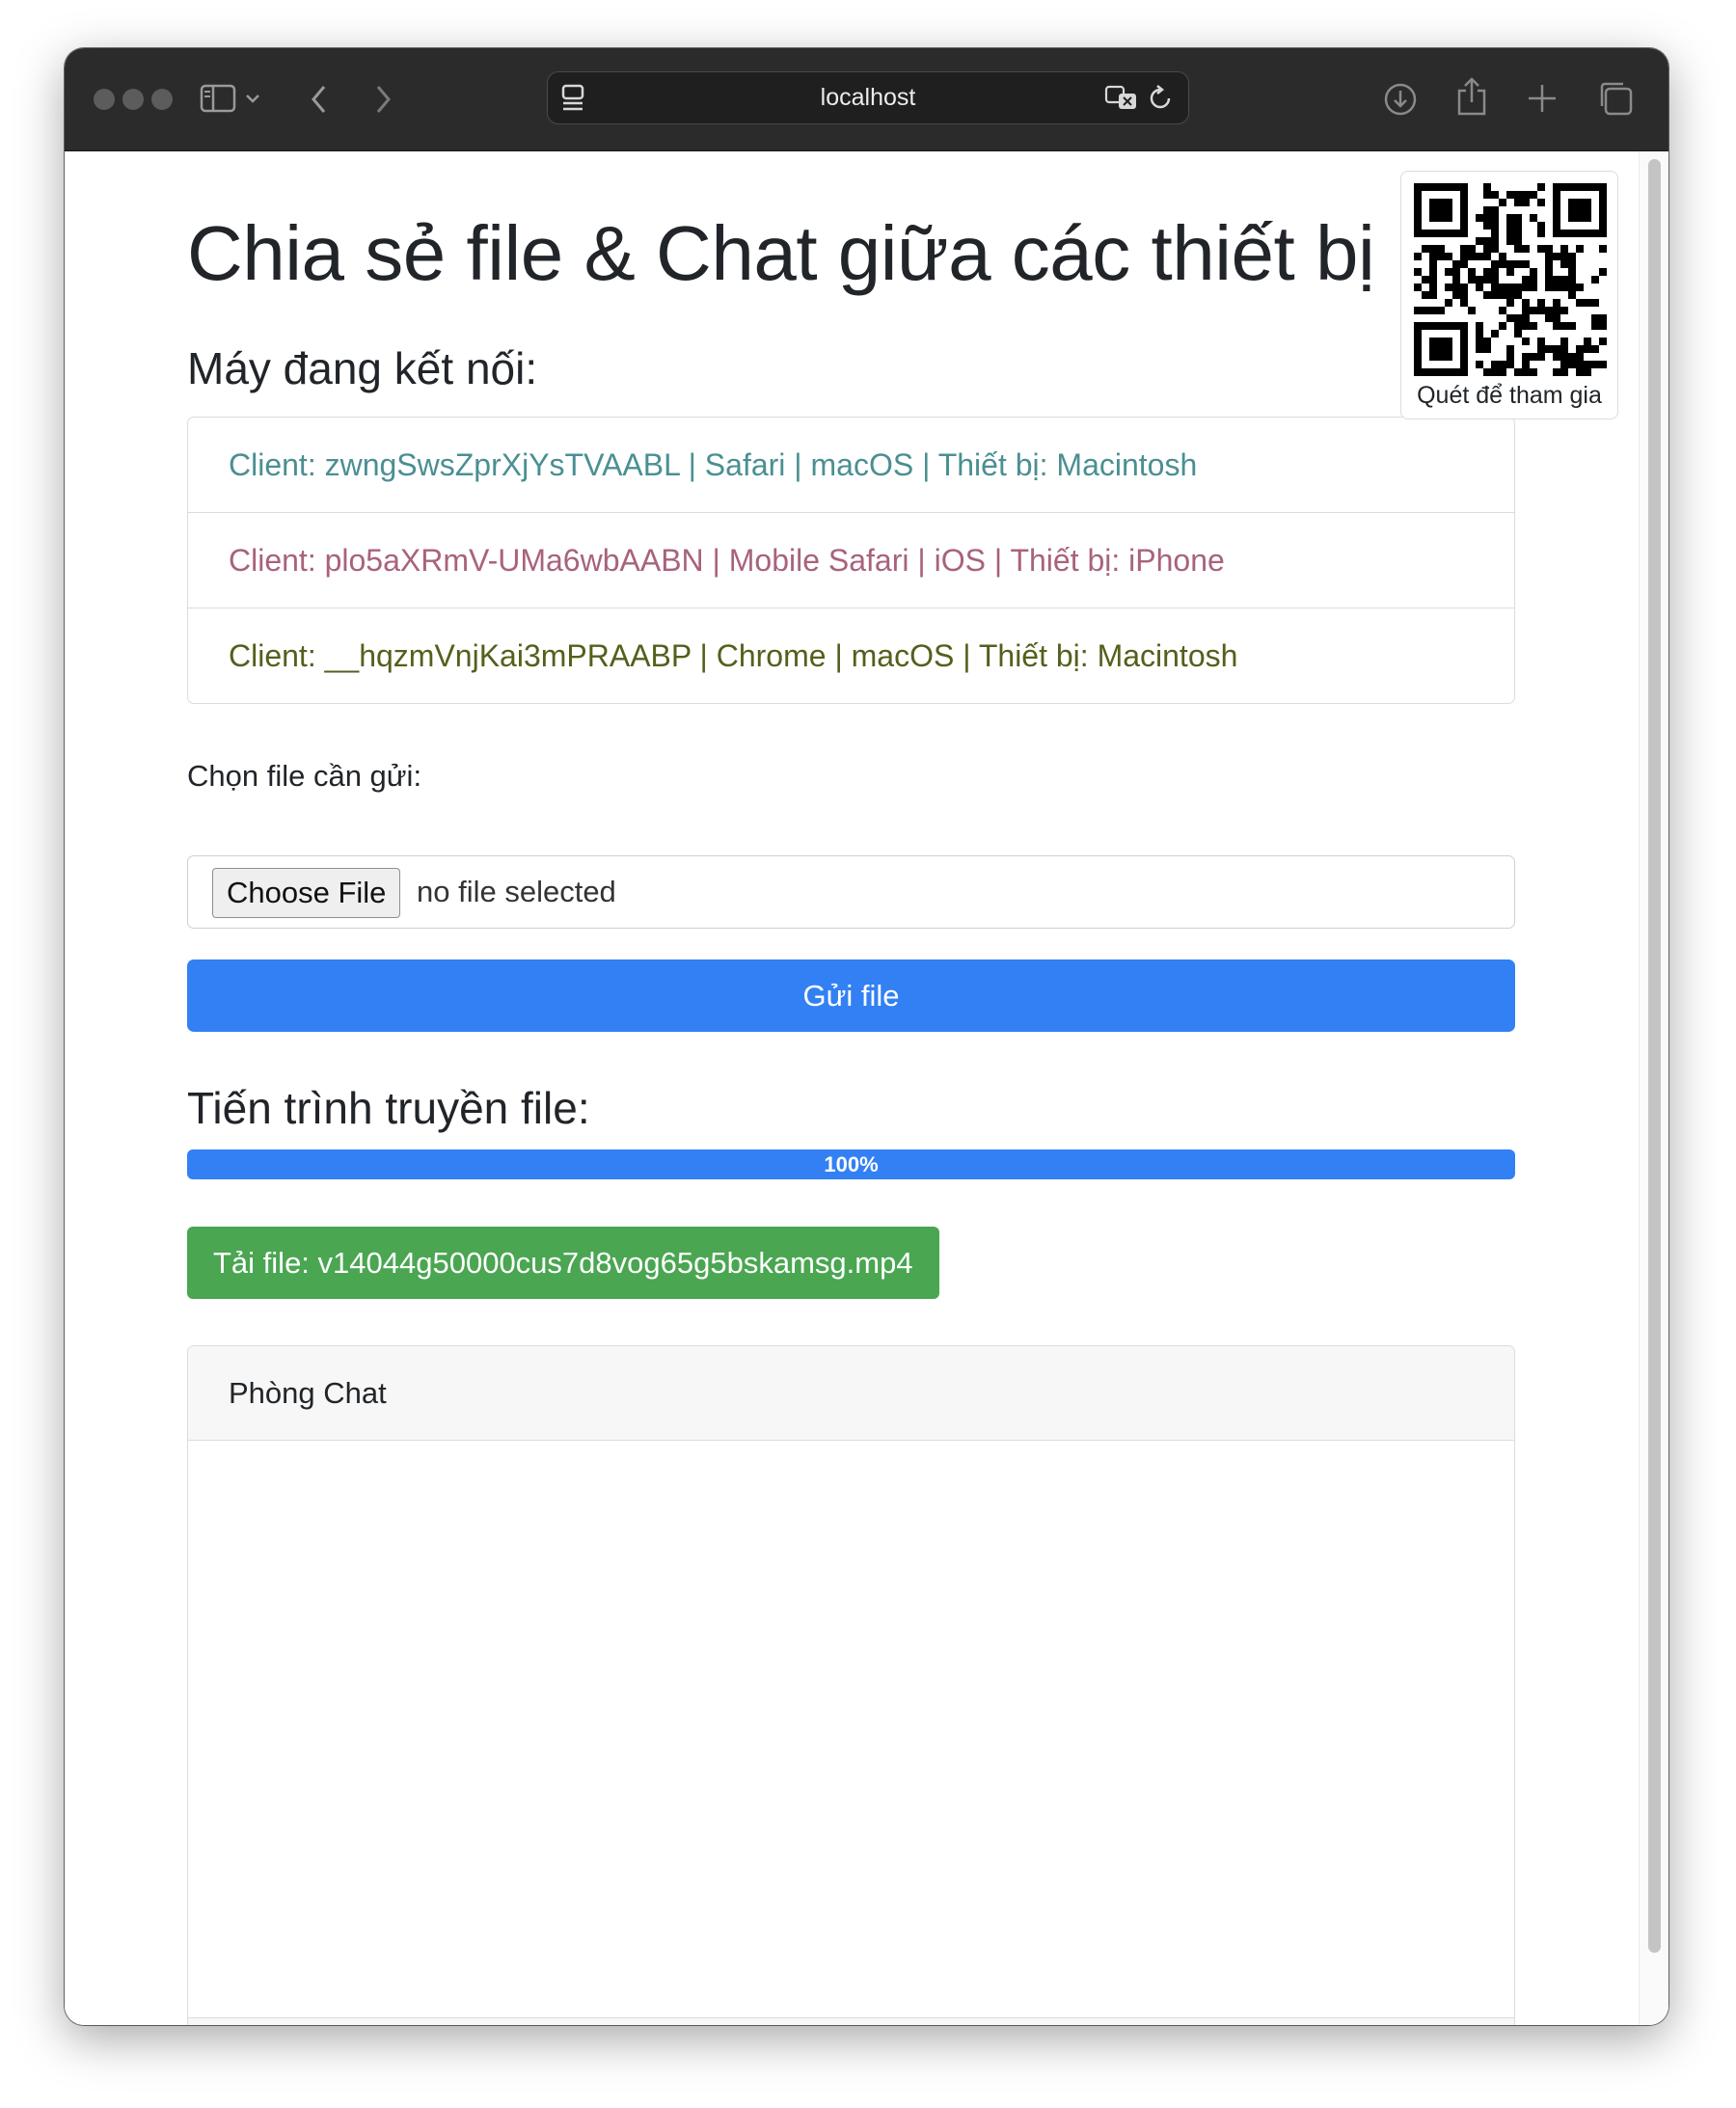  What do you see at coordinates (1400, 99) in the screenshot?
I see `downloads-icon` at bounding box center [1400, 99].